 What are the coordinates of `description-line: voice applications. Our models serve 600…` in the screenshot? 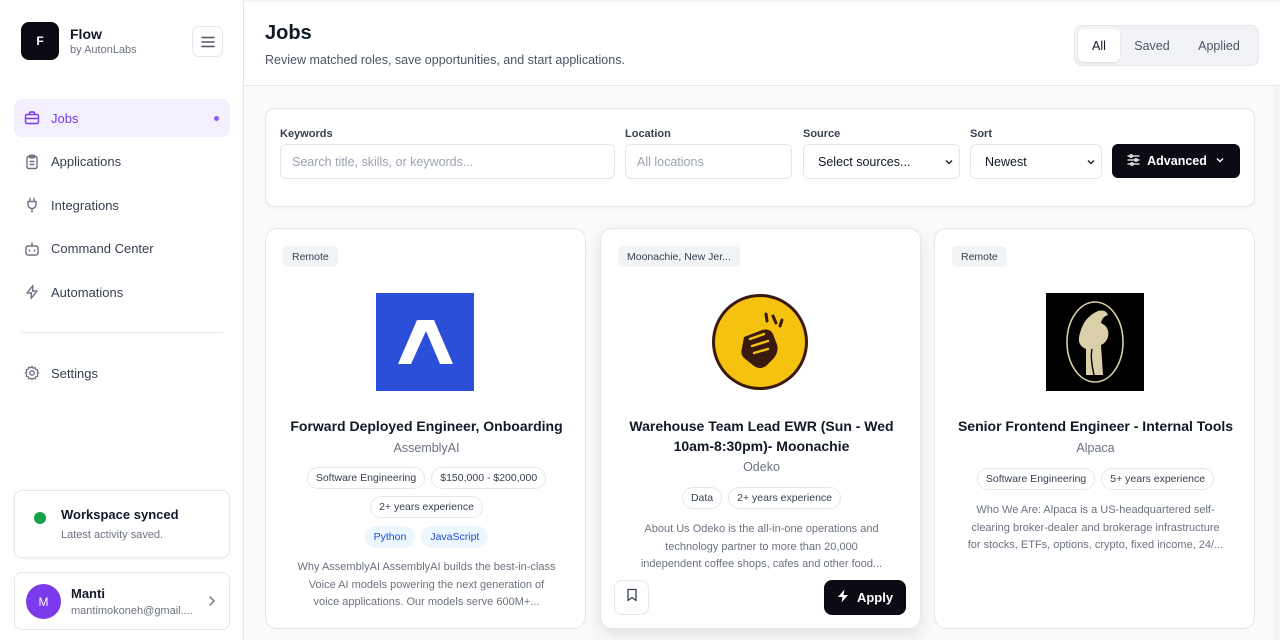 It's located at (426, 602).